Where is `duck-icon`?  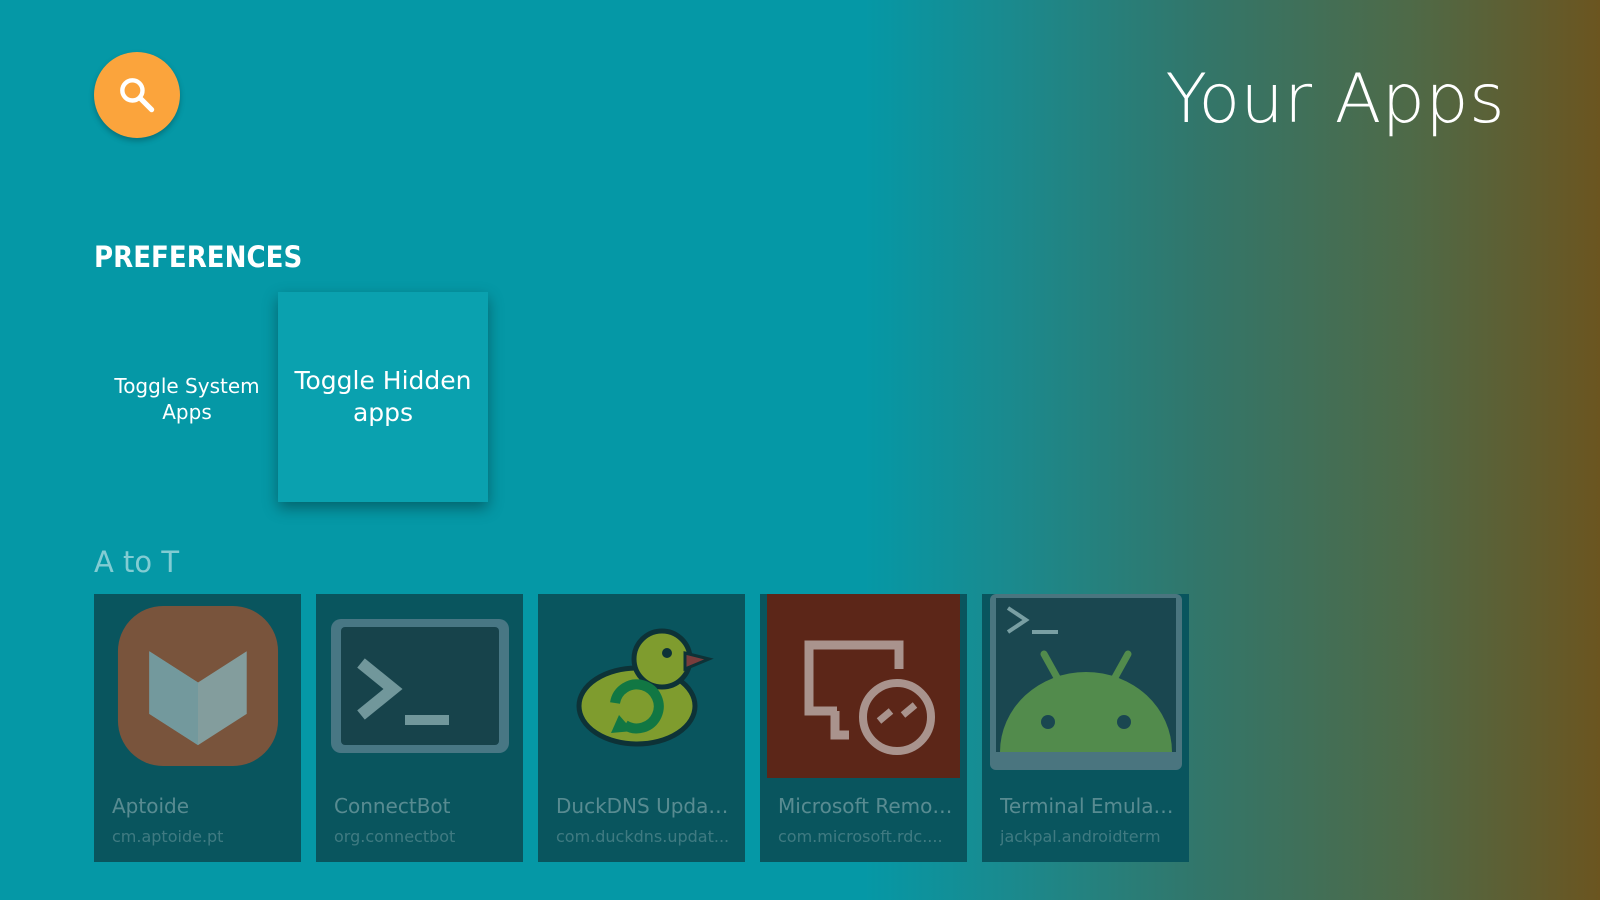
duck-icon is located at coordinates (641, 686).